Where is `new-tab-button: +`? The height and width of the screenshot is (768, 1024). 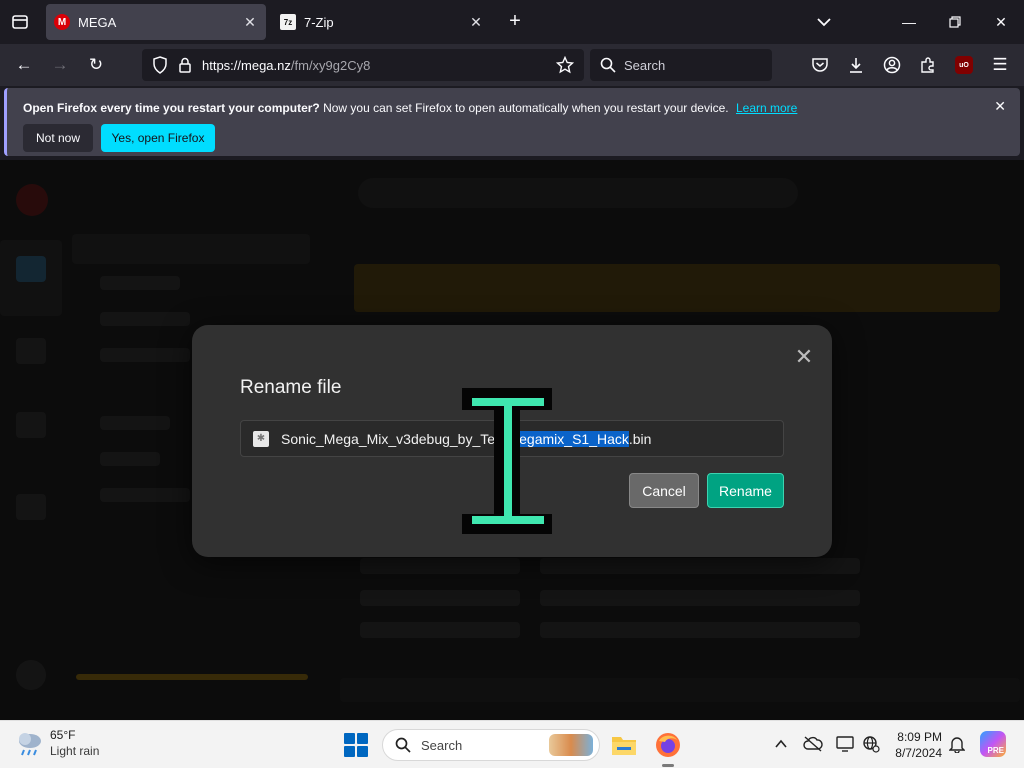 new-tab-button: + is located at coordinates (515, 21).